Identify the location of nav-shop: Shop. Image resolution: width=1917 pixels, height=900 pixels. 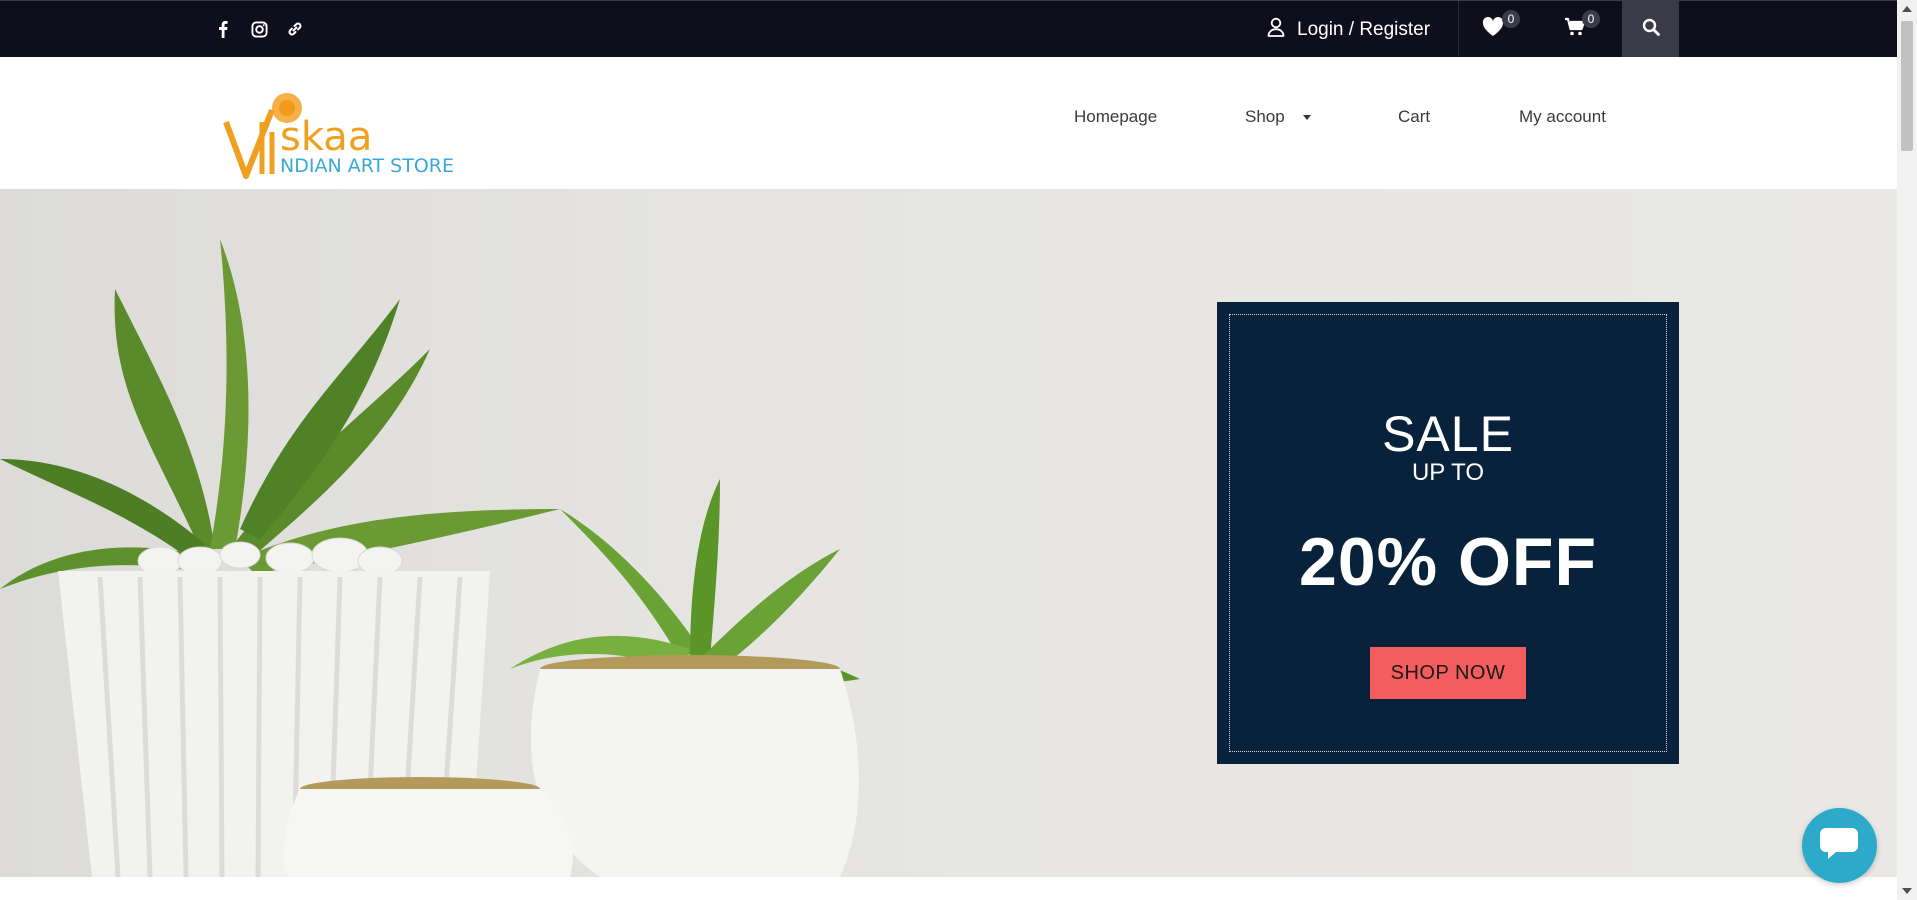
(1278, 117).